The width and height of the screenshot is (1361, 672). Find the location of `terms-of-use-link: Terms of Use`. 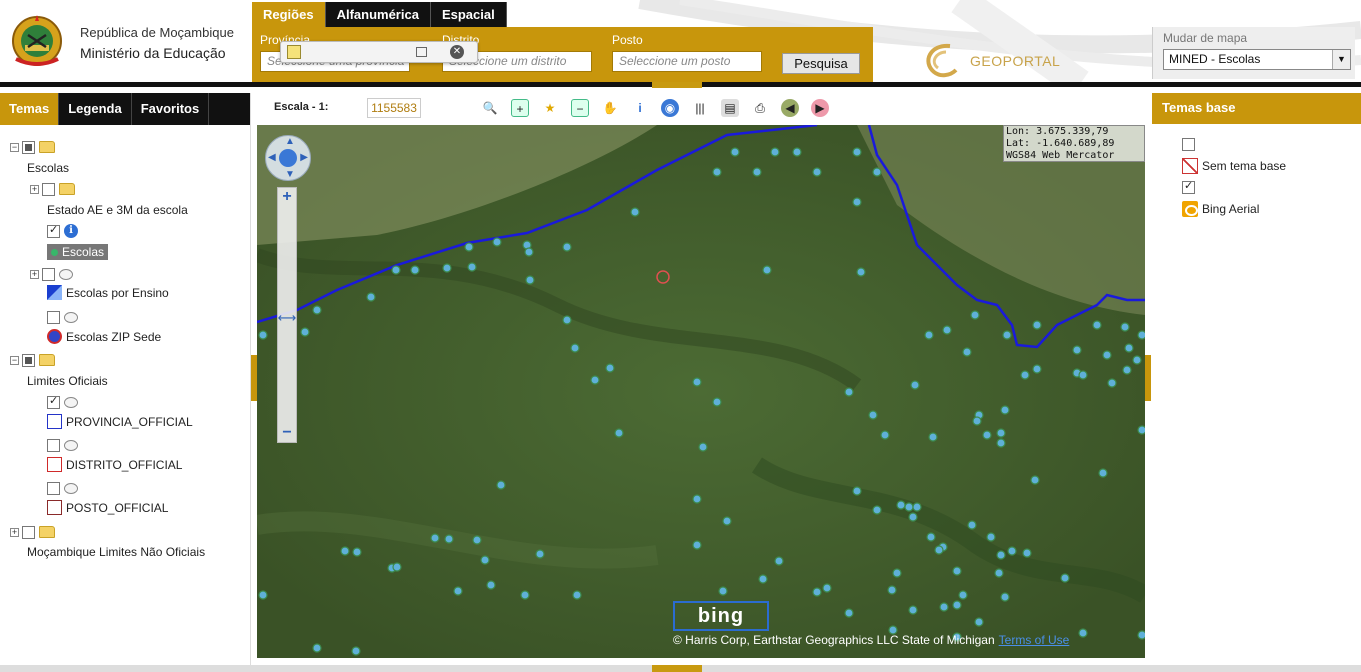

terms-of-use-link: Terms of Use is located at coordinates (1034, 640).